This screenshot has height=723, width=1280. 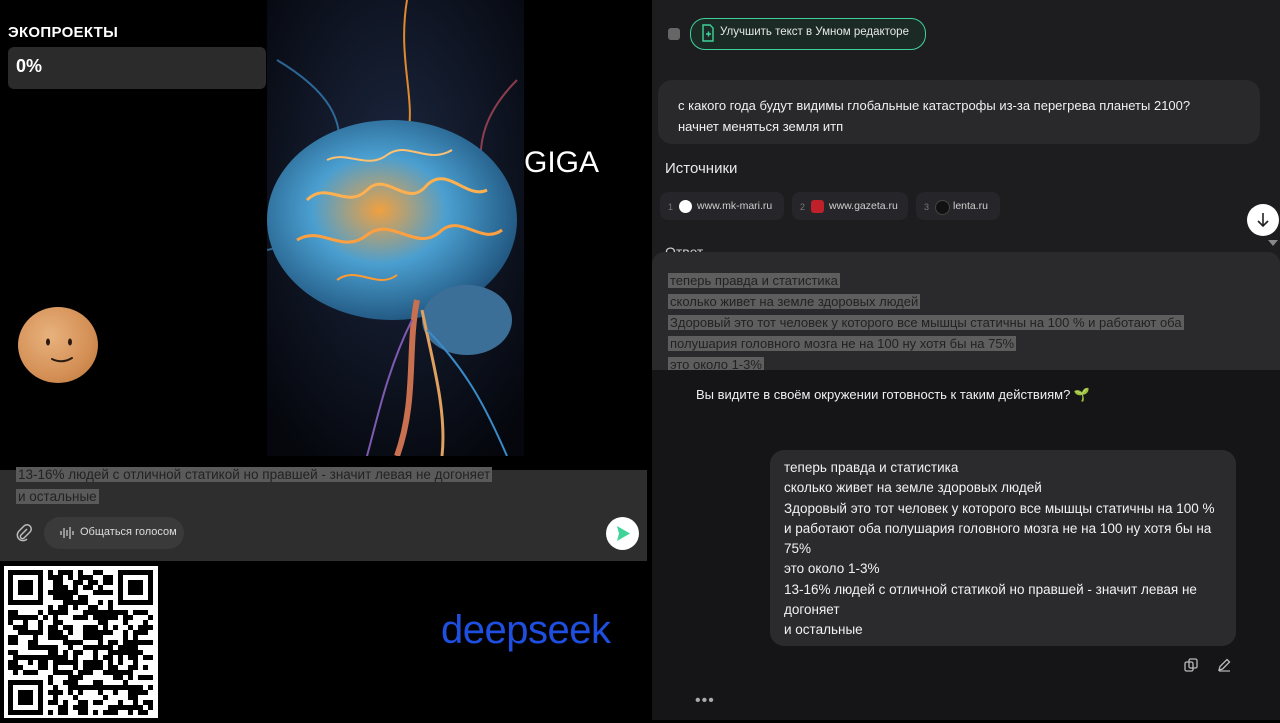 What do you see at coordinates (81, 642) in the screenshot?
I see `qr-code` at bounding box center [81, 642].